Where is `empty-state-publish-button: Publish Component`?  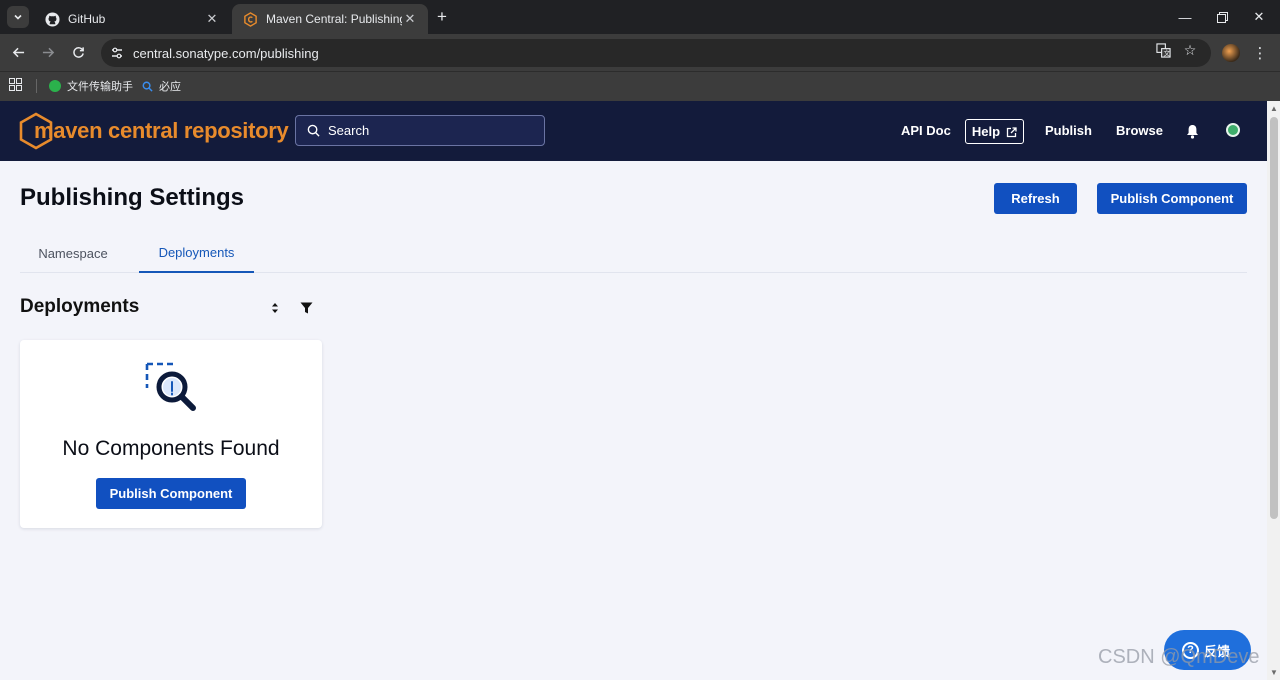 empty-state-publish-button: Publish Component is located at coordinates (171, 493).